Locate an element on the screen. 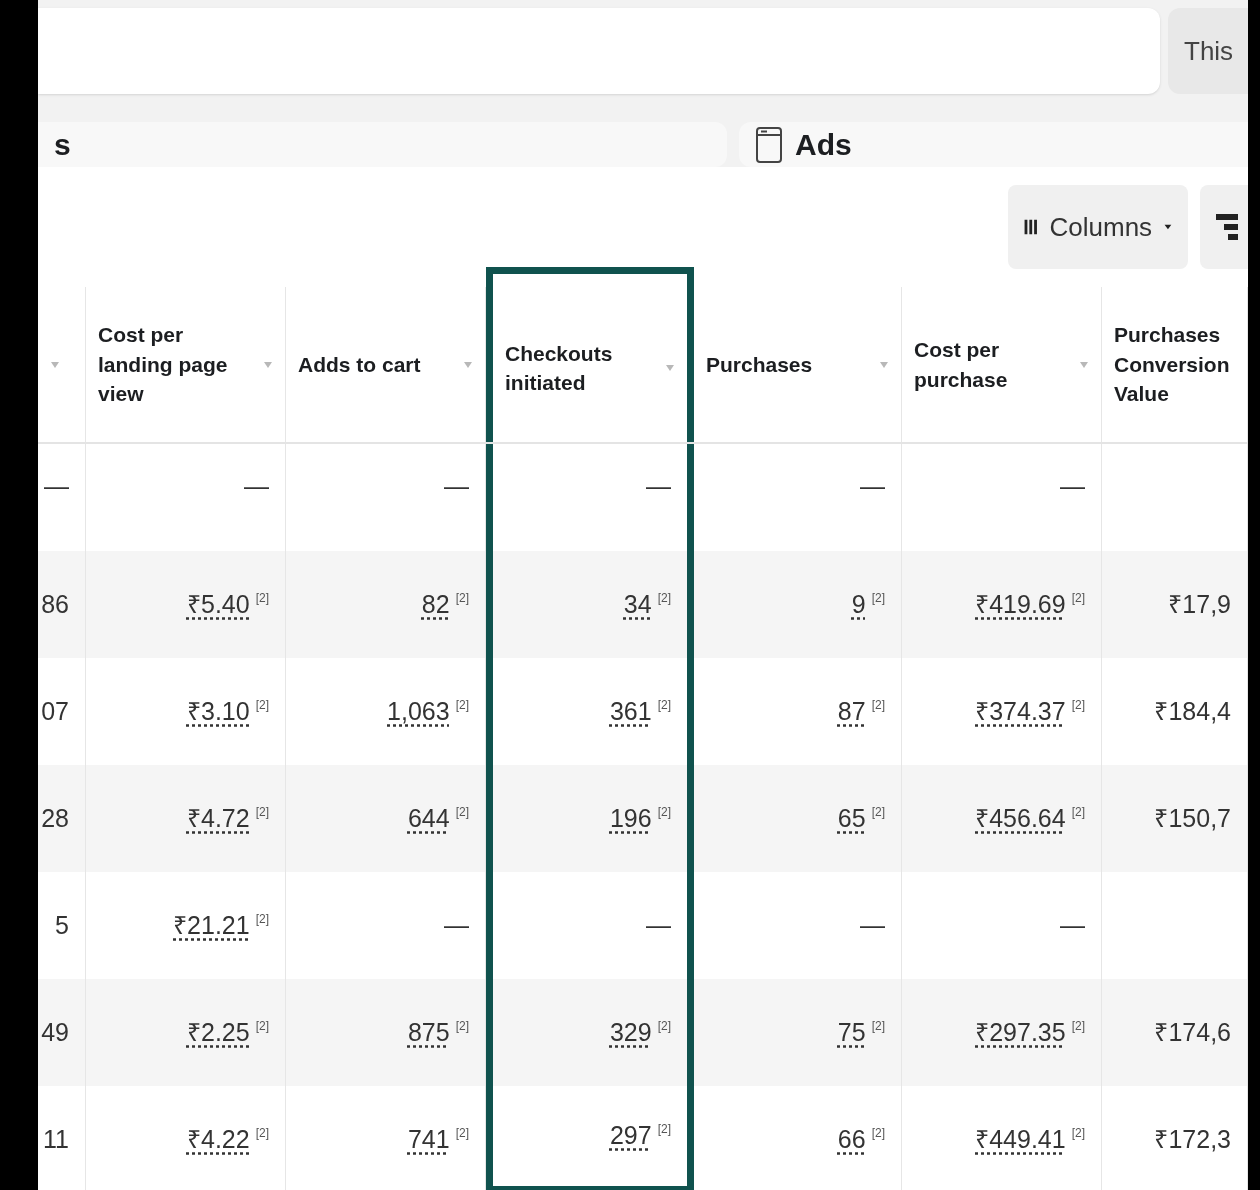 The height and width of the screenshot is (1190, 1260). table-cell-text: 329 is located at coordinates (630, 1032).